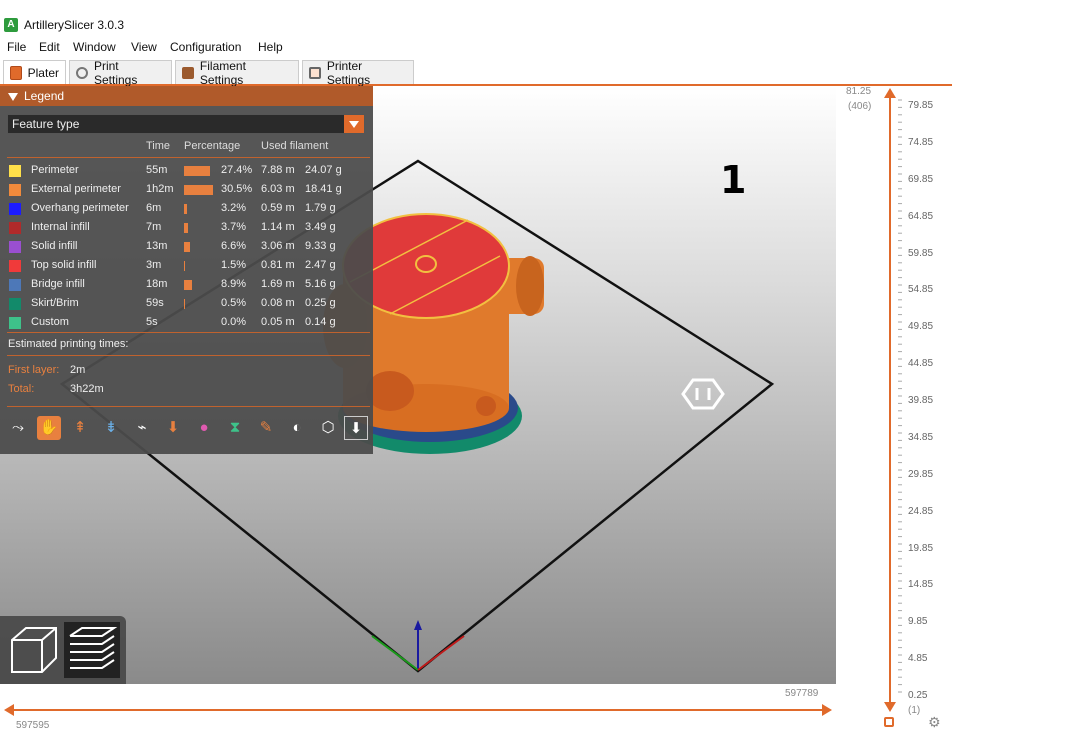 Image resolution: width=1073 pixels, height=737 pixels. Describe the element at coordinates (270, 47) in the screenshot. I see `menu-help: Help` at that location.